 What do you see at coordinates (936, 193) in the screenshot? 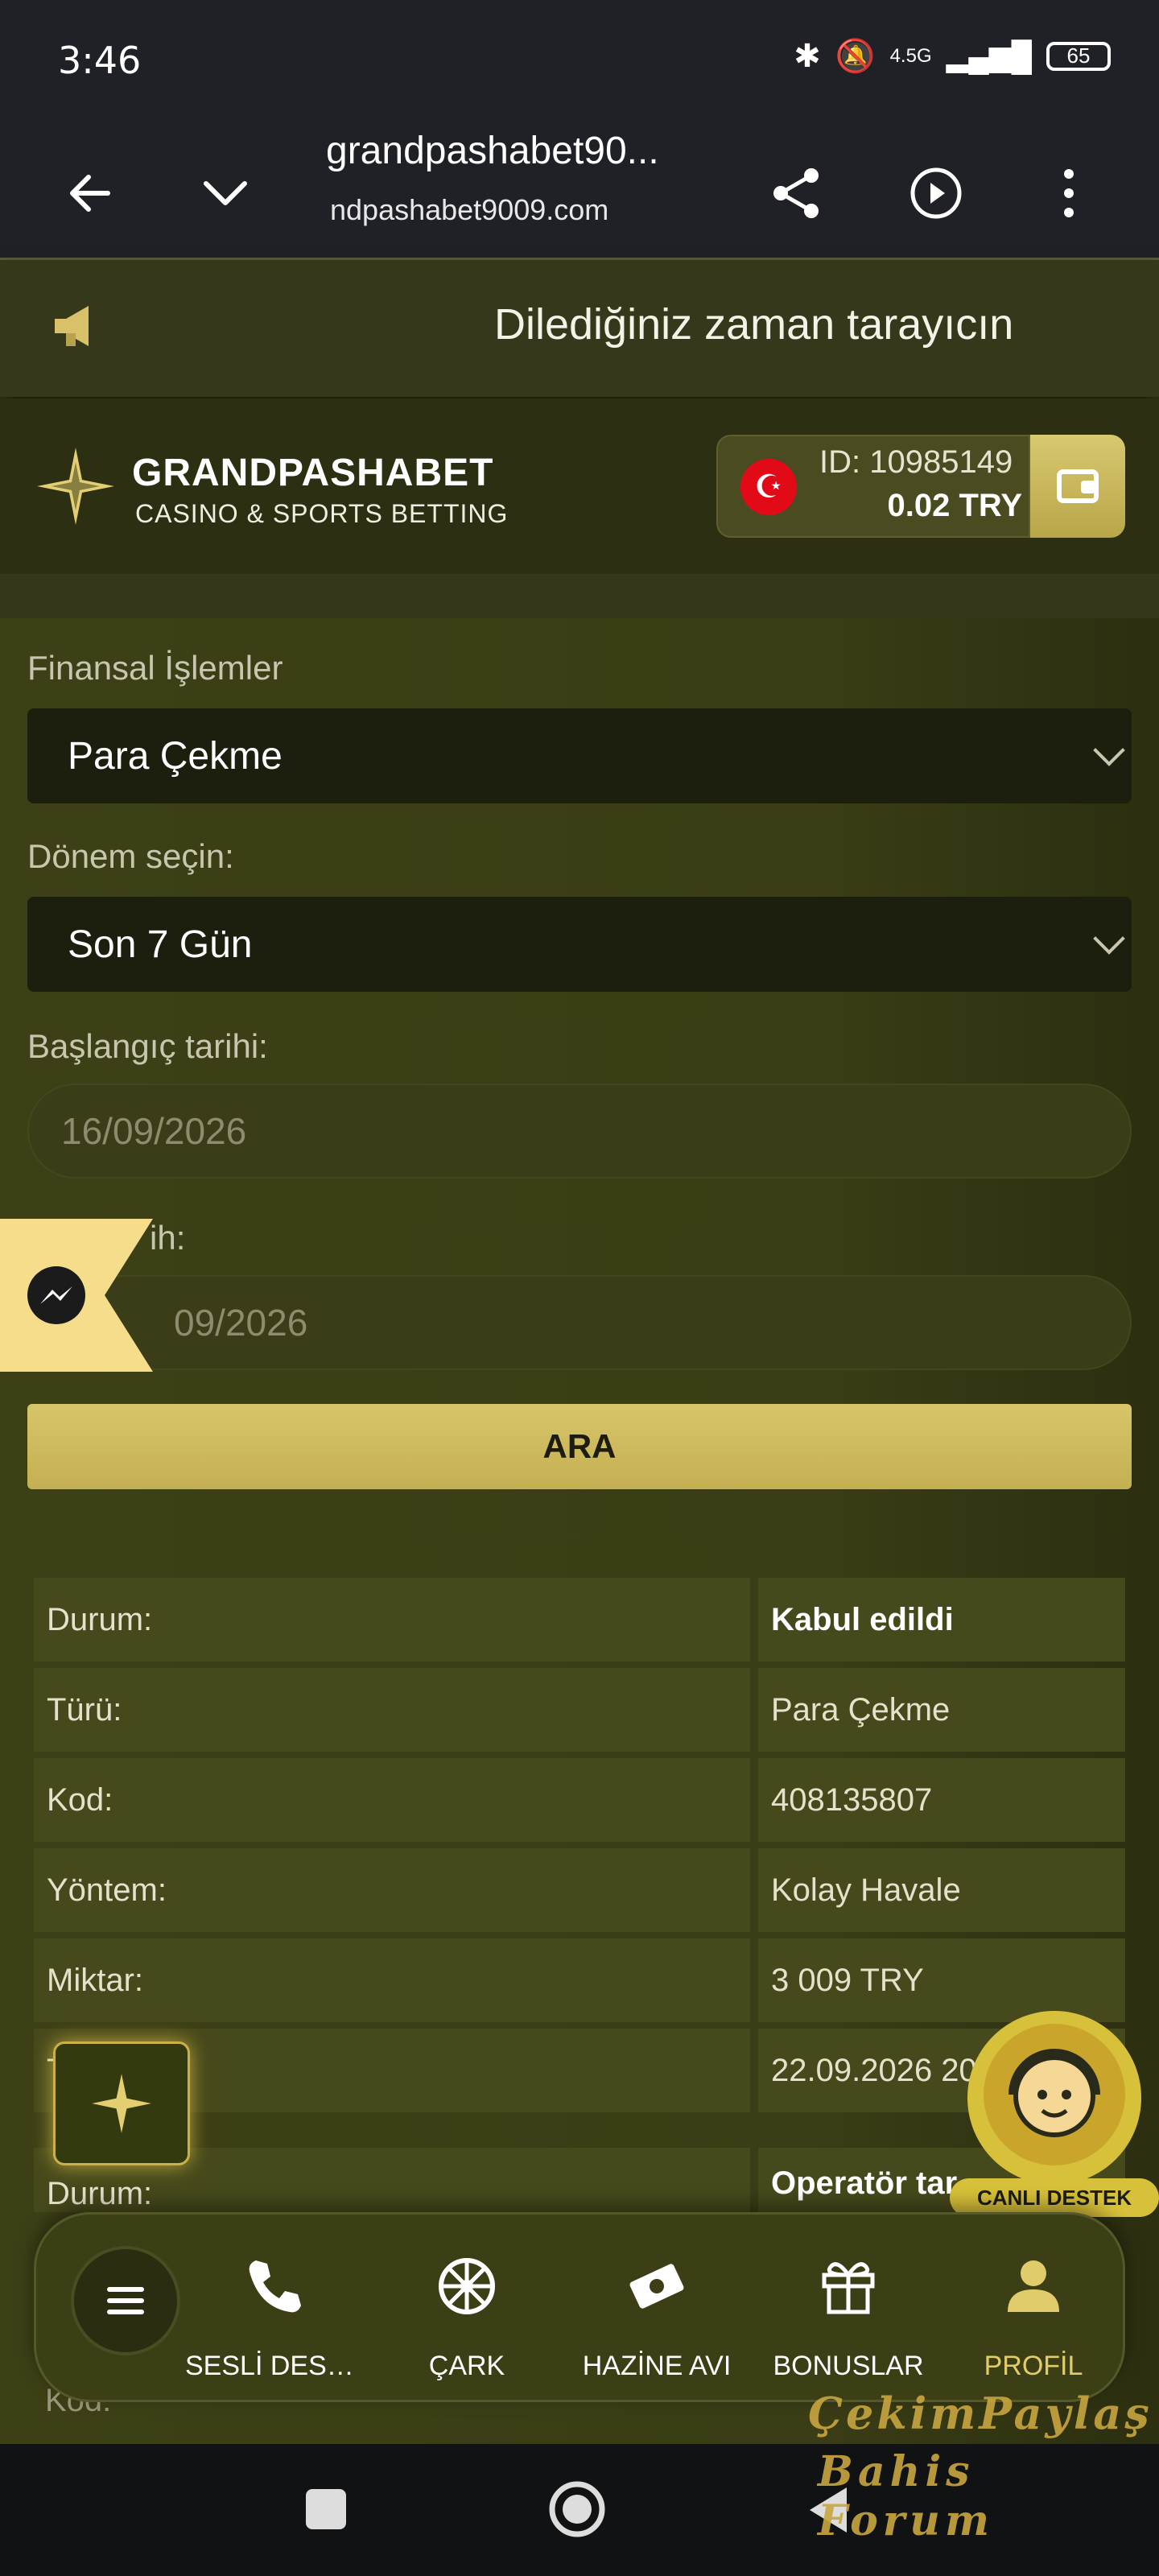
I see `play-icon` at bounding box center [936, 193].